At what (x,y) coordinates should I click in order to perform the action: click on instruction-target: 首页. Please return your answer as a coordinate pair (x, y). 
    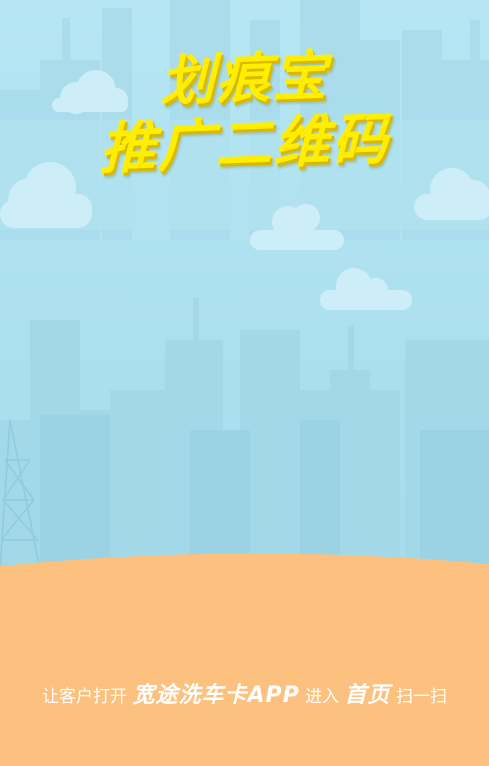
    Looking at the image, I should click on (367, 695).